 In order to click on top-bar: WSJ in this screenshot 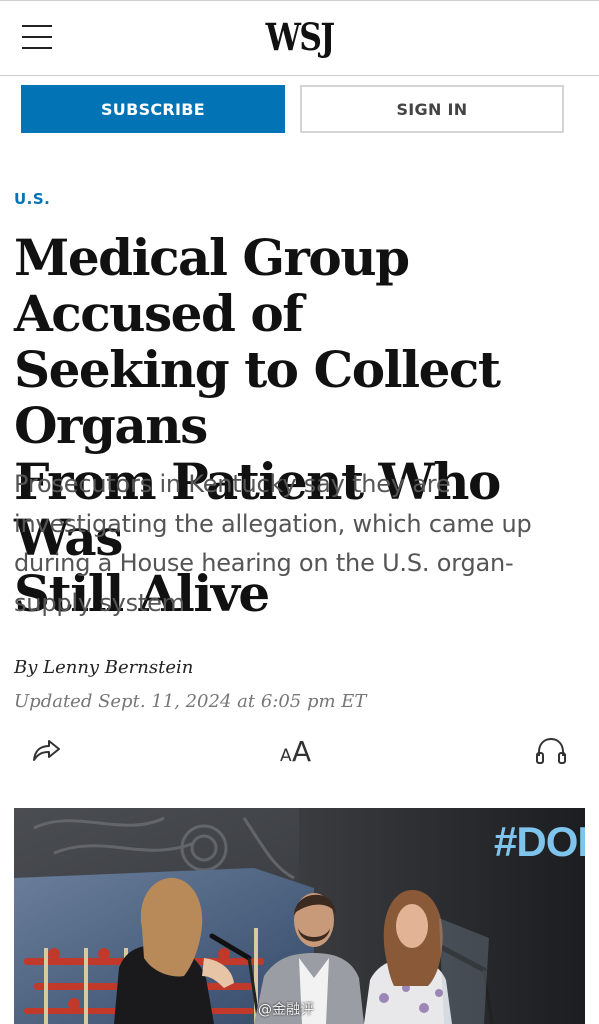, I will do `click(299, 38)`.